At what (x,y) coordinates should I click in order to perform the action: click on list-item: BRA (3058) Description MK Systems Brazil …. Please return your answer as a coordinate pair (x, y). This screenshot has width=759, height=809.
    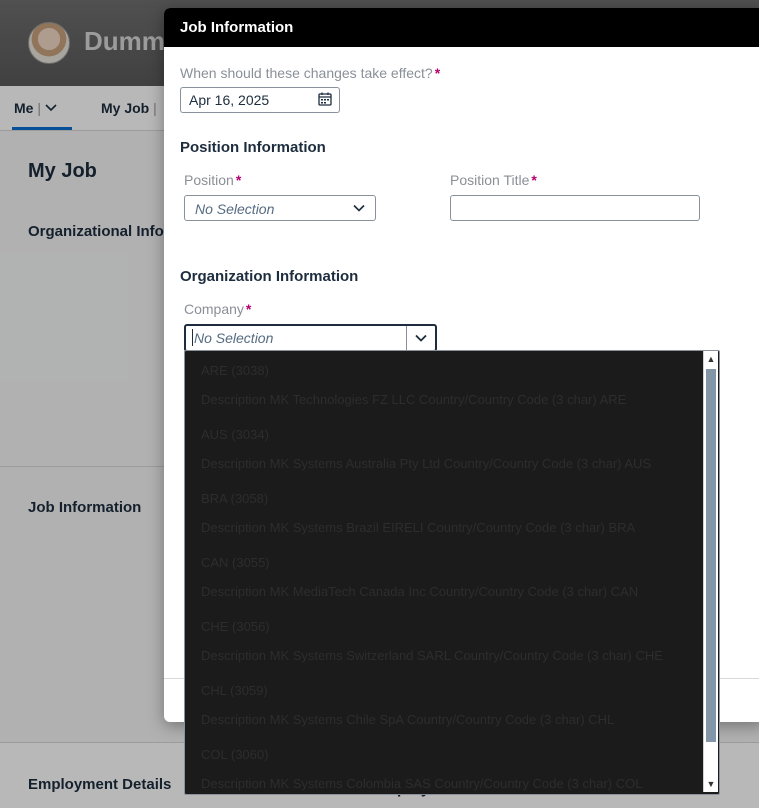
    Looking at the image, I should click on (418, 513).